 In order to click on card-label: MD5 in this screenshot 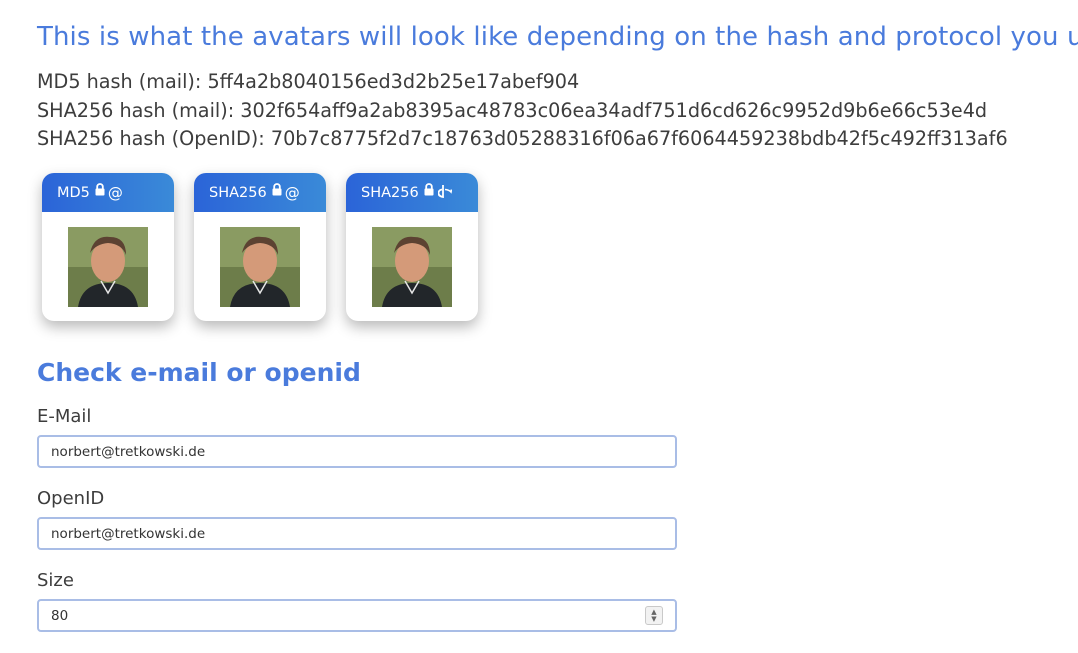, I will do `click(73, 192)`.